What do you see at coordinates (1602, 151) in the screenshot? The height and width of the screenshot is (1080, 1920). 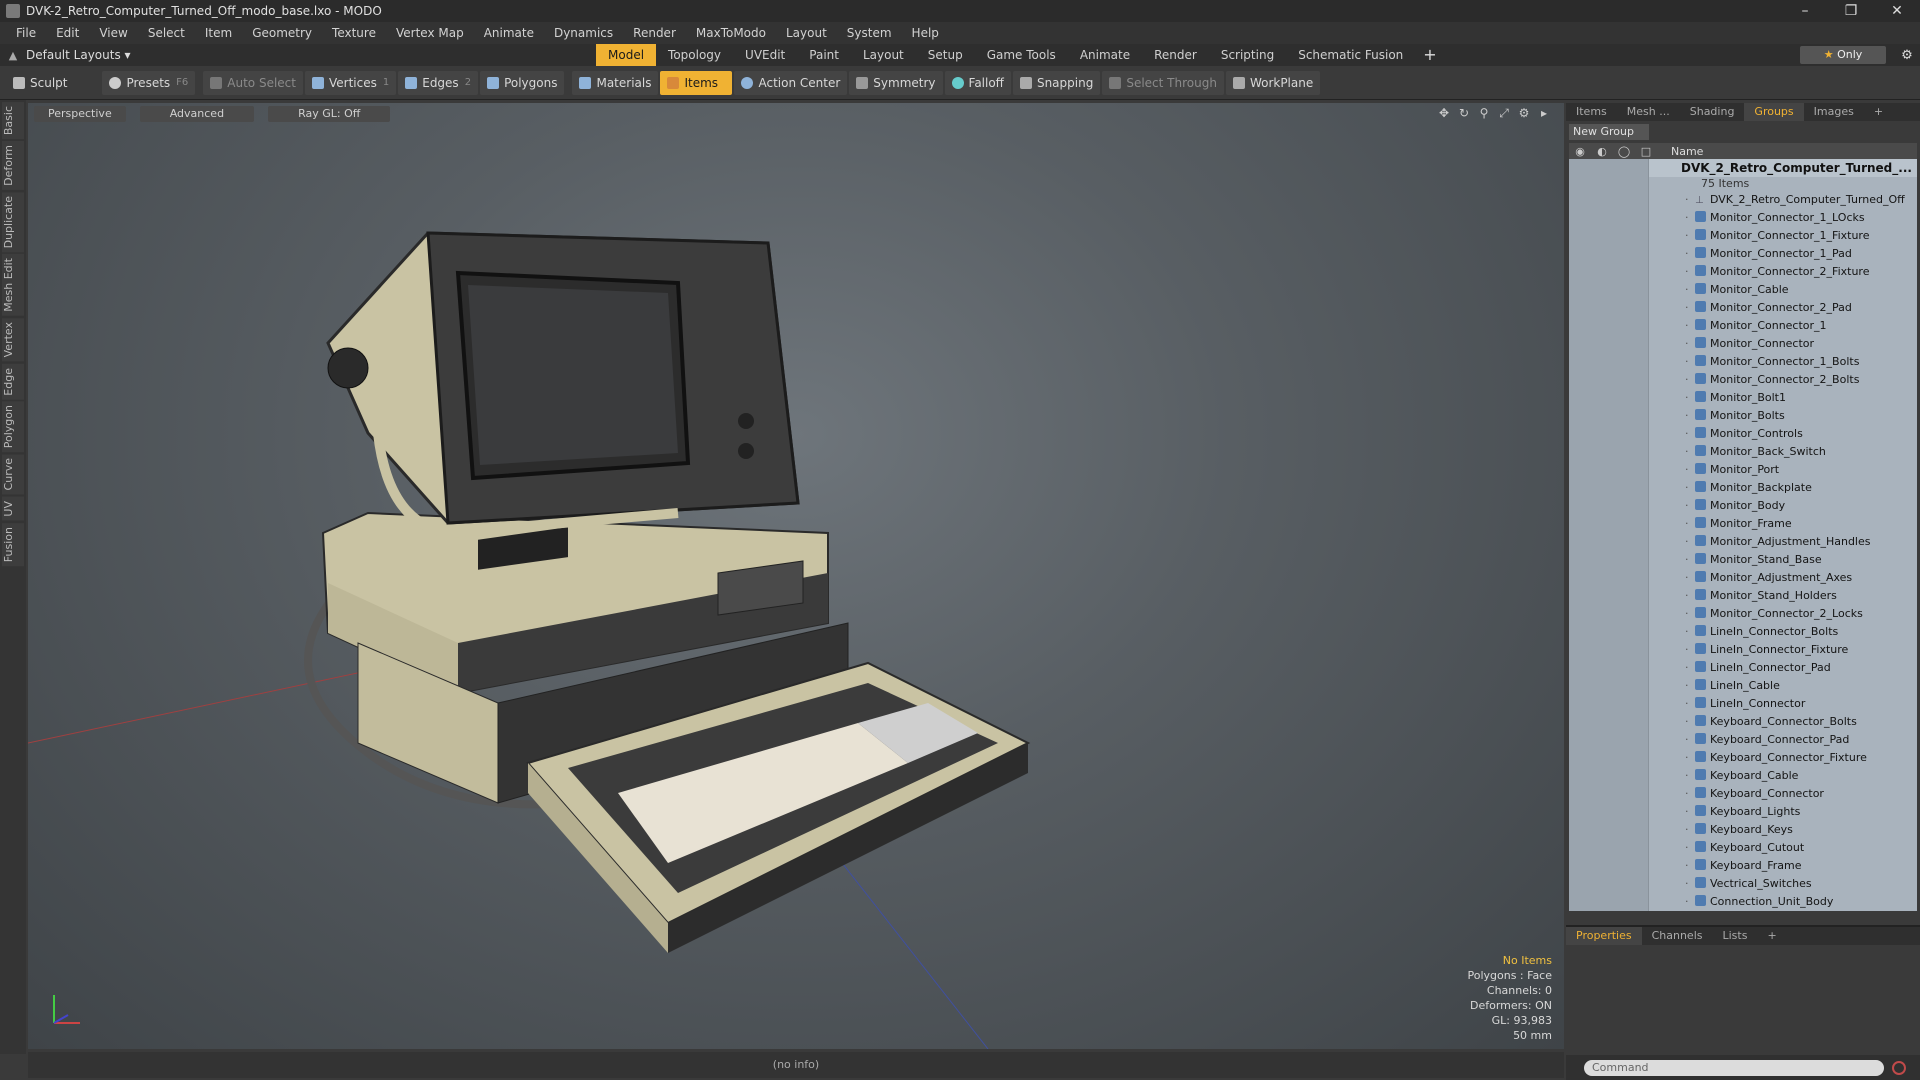 I see `render-col-icon: ◐` at bounding box center [1602, 151].